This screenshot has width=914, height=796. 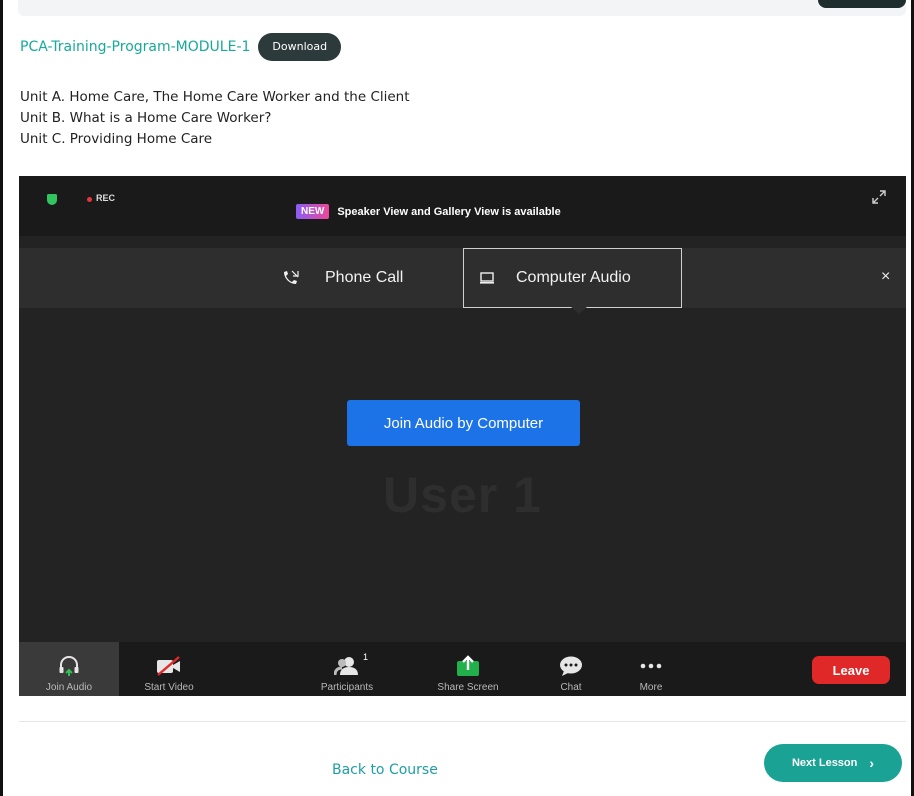 What do you see at coordinates (651, 687) in the screenshot?
I see `more-label: More` at bounding box center [651, 687].